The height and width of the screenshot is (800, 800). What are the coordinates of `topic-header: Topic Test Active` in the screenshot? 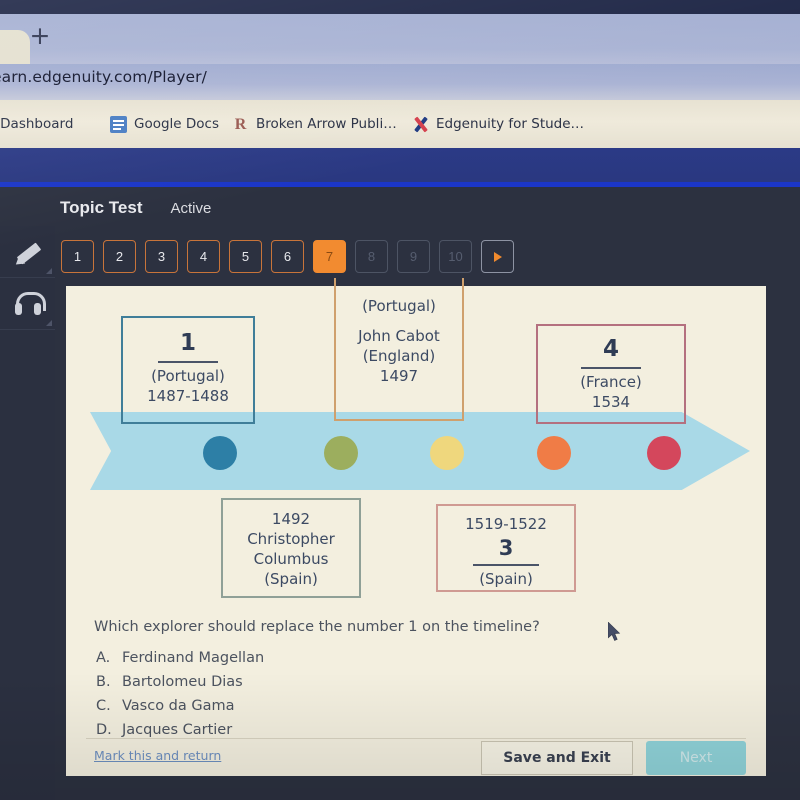 It's located at (135, 208).